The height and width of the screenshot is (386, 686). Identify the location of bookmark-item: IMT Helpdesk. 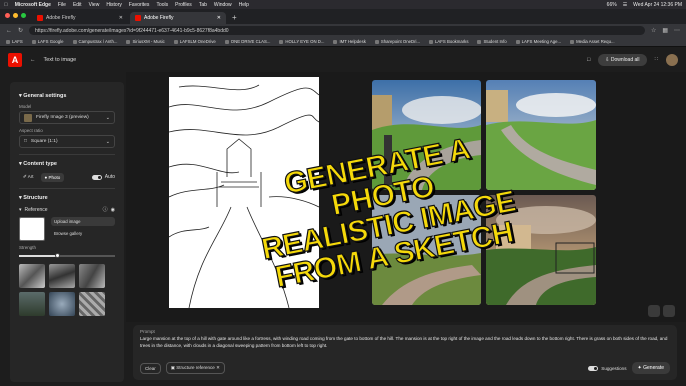
(349, 41).